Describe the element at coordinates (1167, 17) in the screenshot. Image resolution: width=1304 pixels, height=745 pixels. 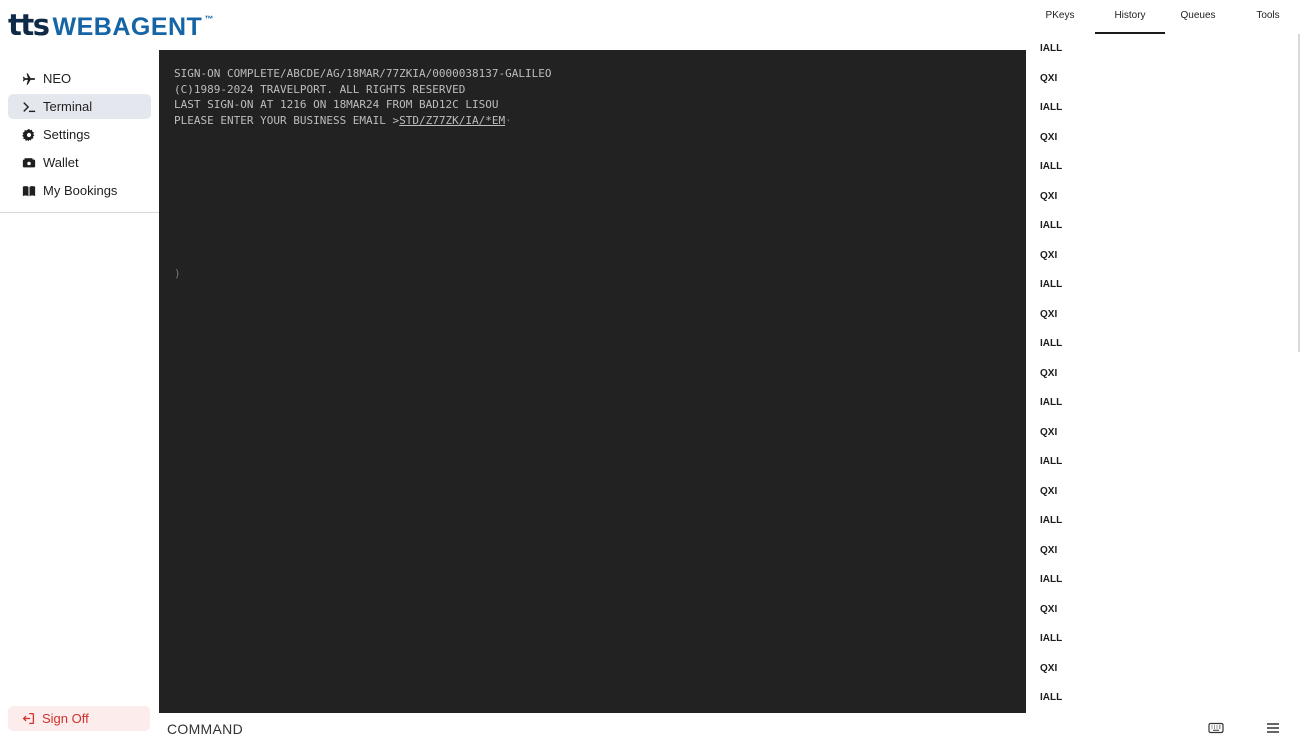
I see `right-panel-tabs: PKeys History Queues Tools` at that location.